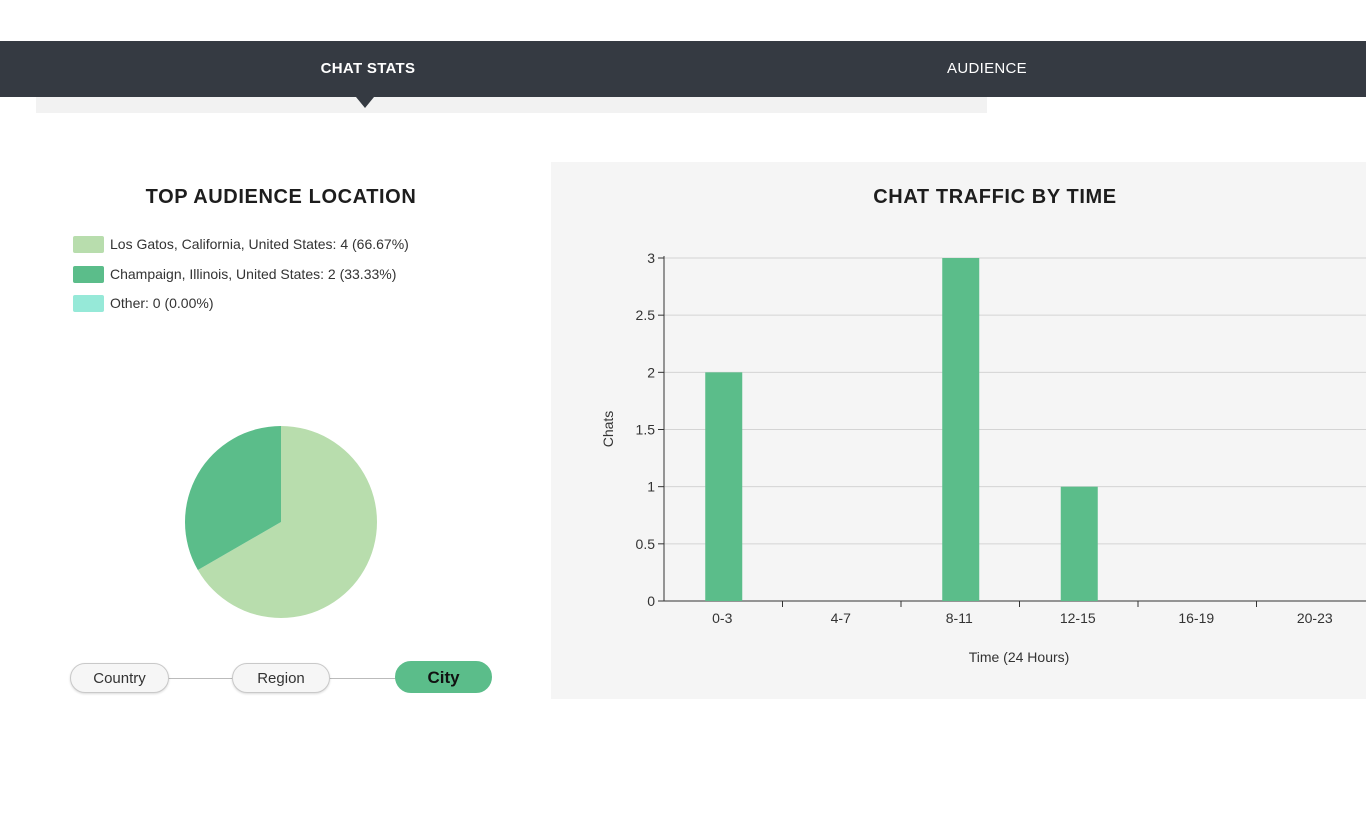 The width and height of the screenshot is (1366, 813). What do you see at coordinates (959, 618) in the screenshot?
I see `x-tick-label: 8-11` at bounding box center [959, 618].